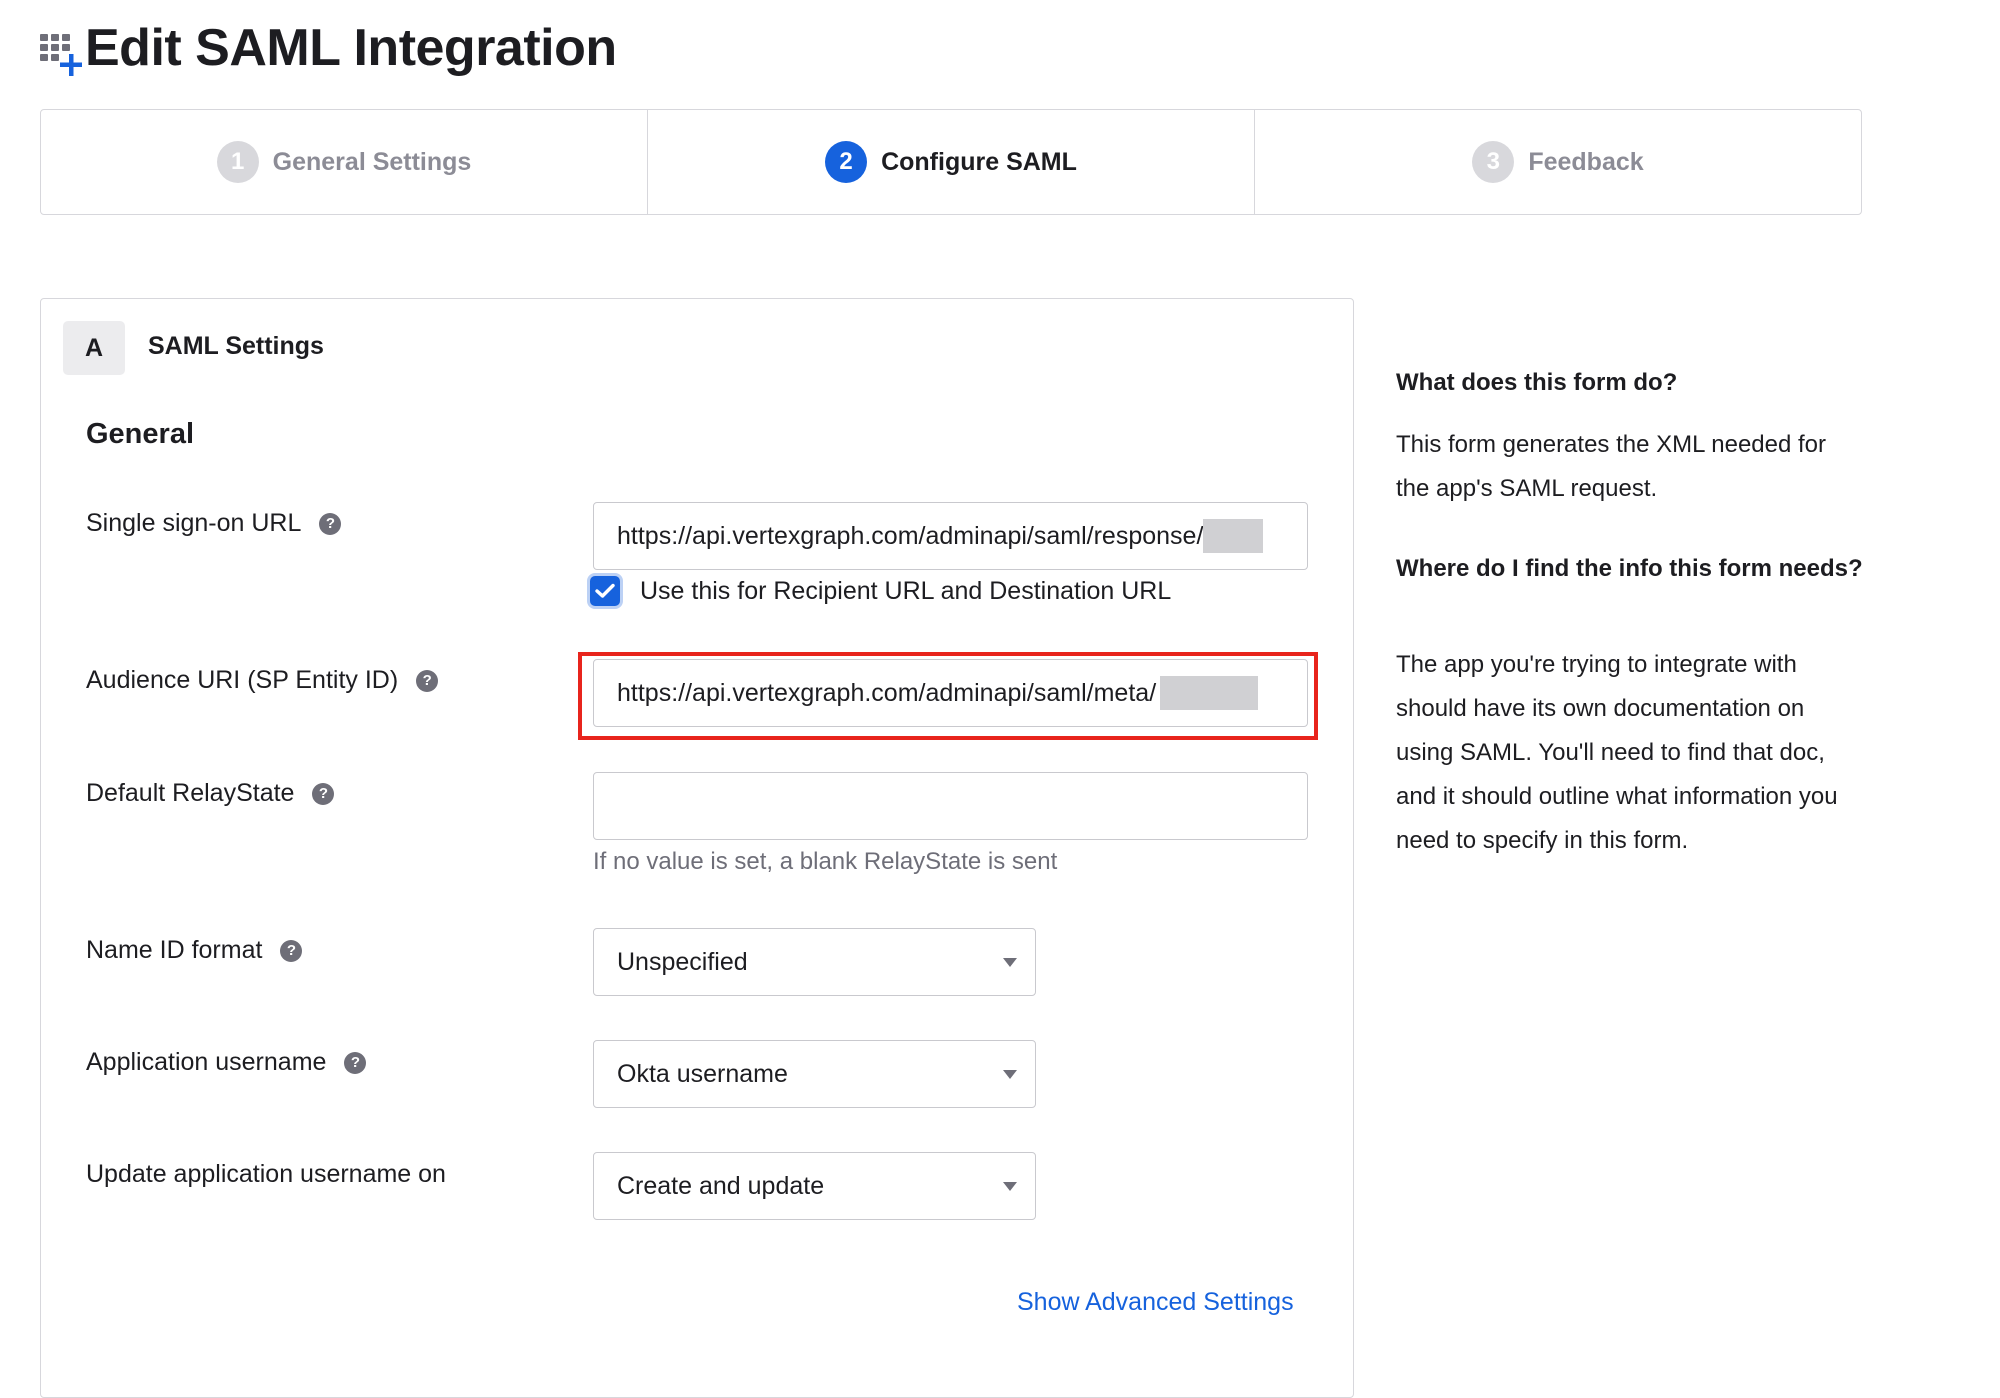  What do you see at coordinates (61, 55) in the screenshot?
I see `app-grid-add-icon` at bounding box center [61, 55].